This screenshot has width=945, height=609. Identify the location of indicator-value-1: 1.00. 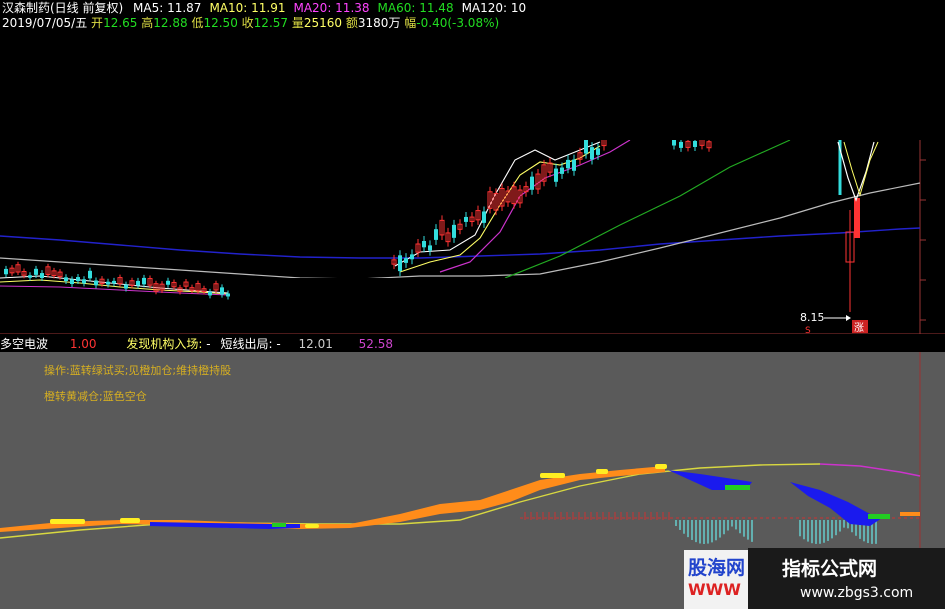
(83, 344).